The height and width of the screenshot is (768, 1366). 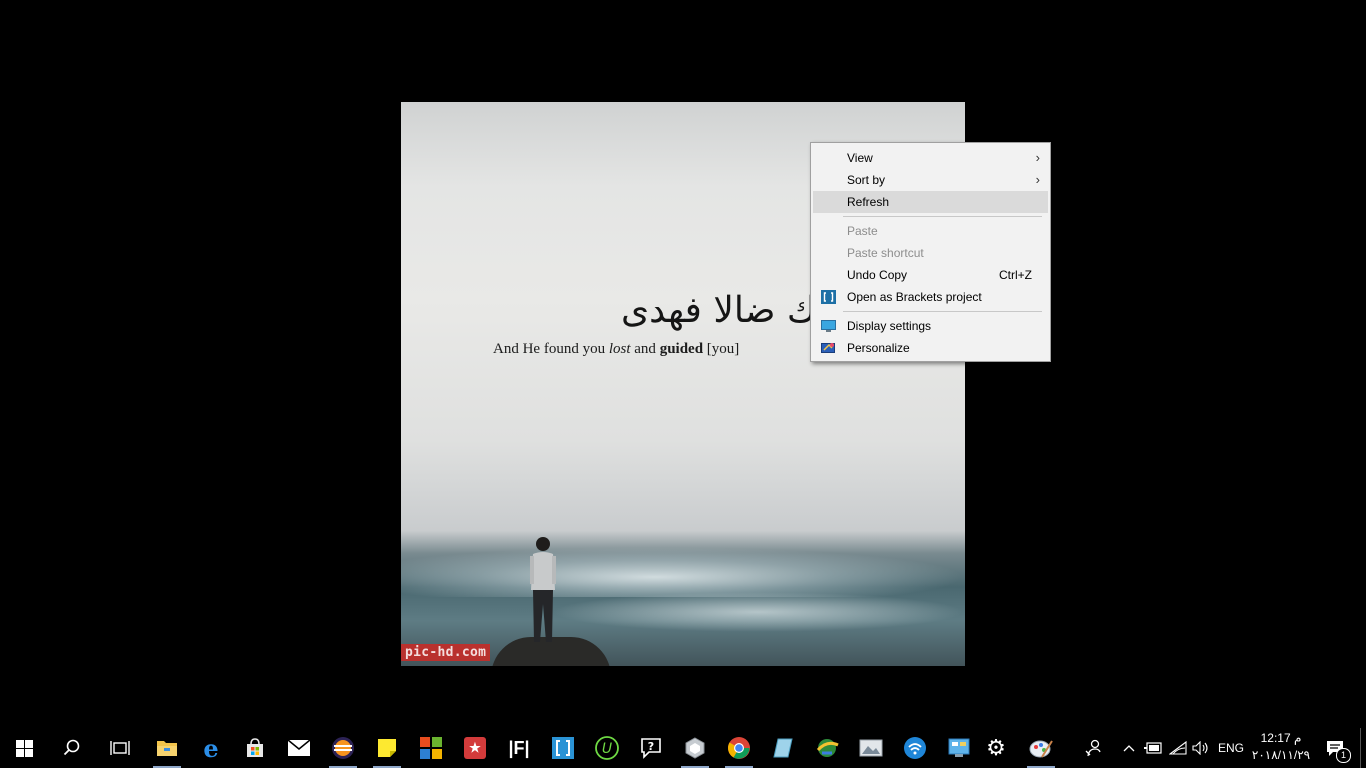 I want to click on verse-lost: lost, so click(x=619, y=349).